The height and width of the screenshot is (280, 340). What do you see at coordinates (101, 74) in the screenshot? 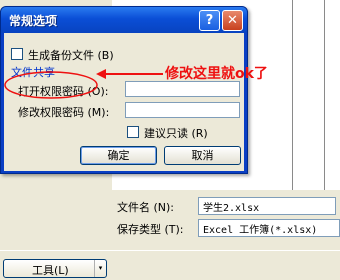
I see `arrowhead-icon` at bounding box center [101, 74].